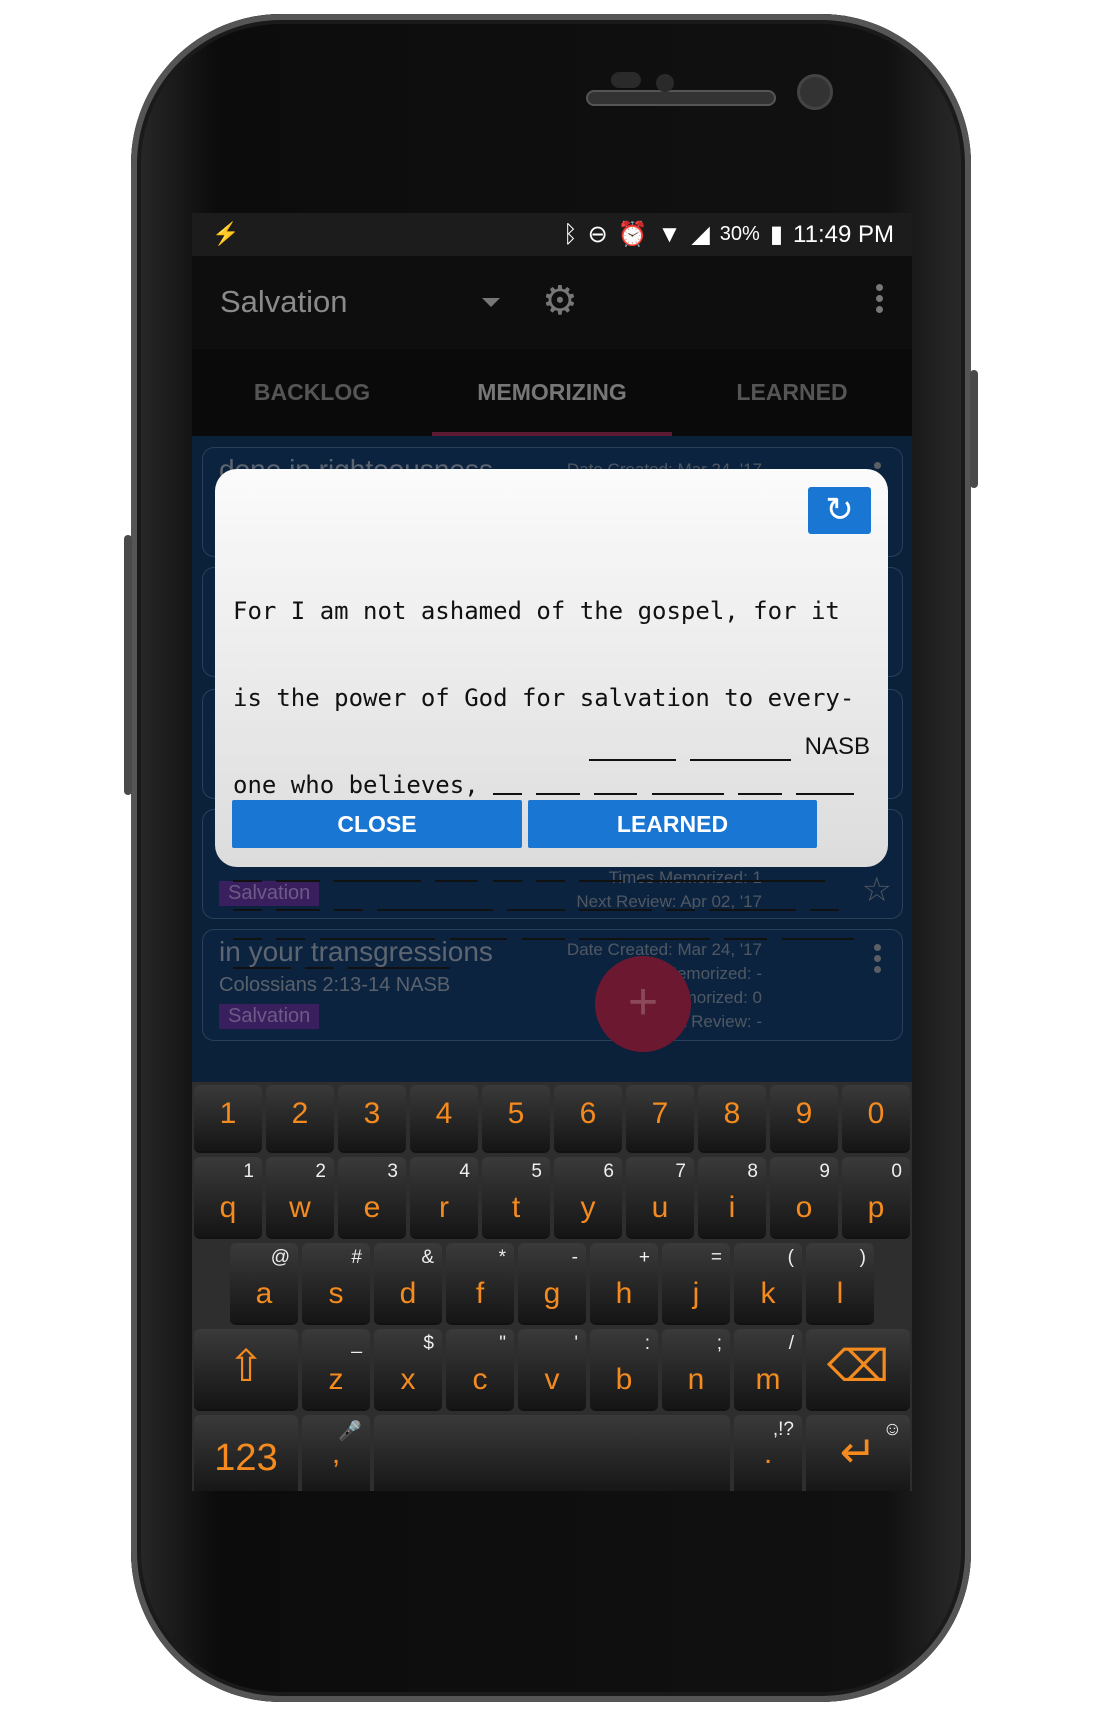 This screenshot has height=1709, width=1101. I want to click on enter-key: ↵ ☺, so click(858, 1453).